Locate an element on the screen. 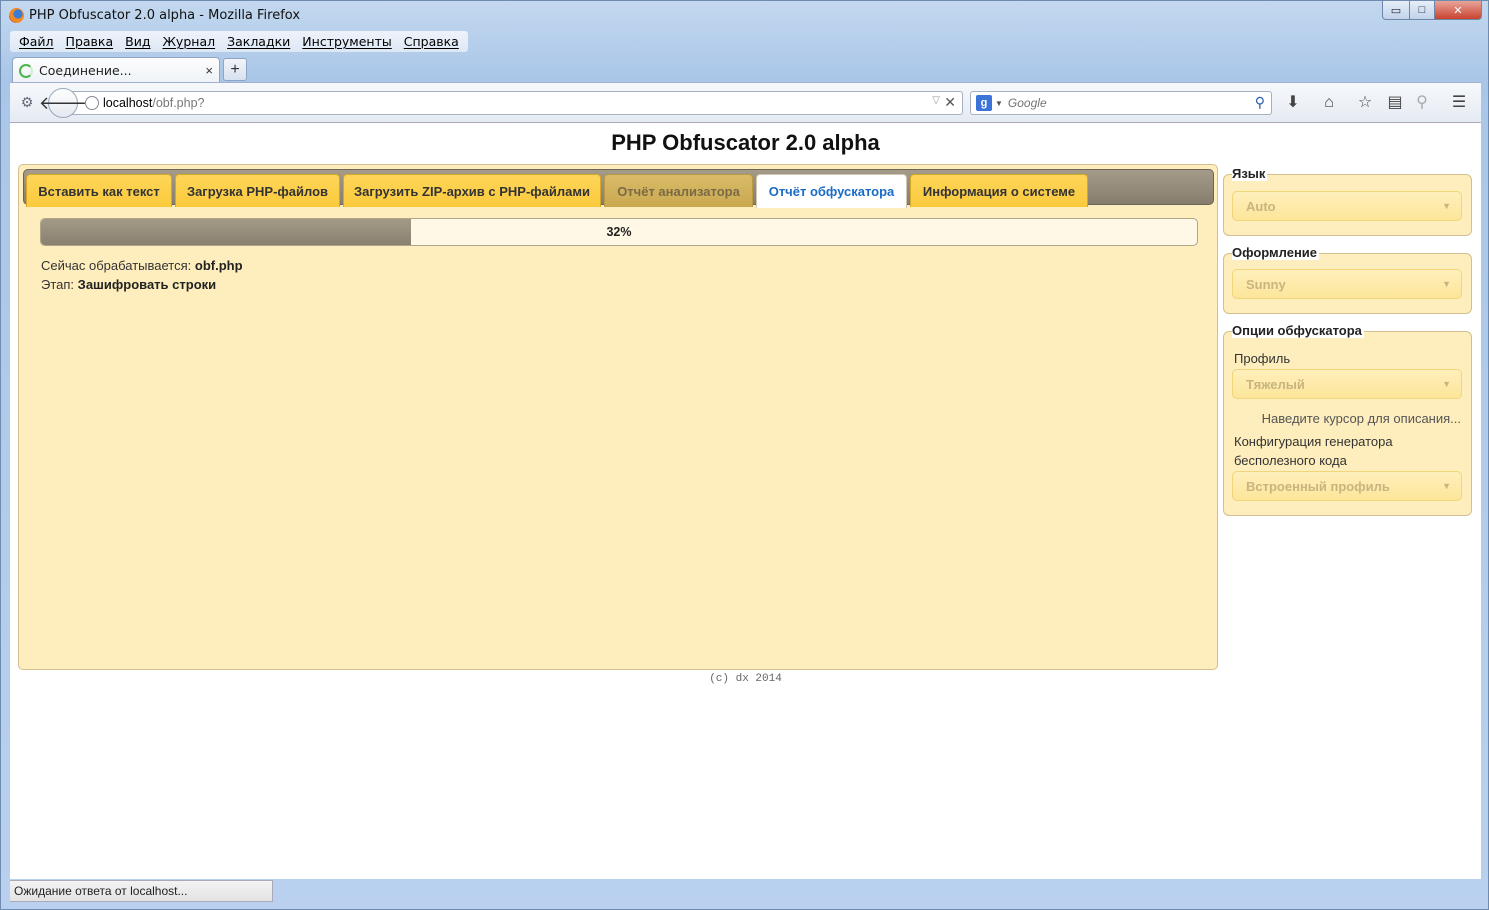 The image size is (1489, 910). downloads-icon: ⬇ is located at coordinates (1293, 103).